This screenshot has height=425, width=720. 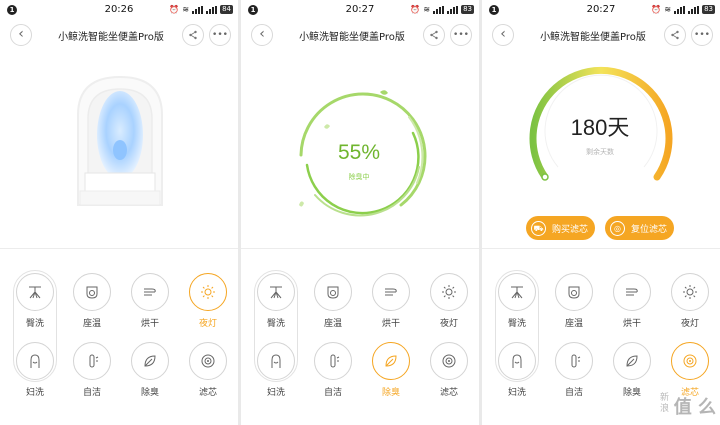 I want to click on nav-bar: ‹ 小鲸洗智能坐便盖Pro版 •••, so click(x=119, y=36).